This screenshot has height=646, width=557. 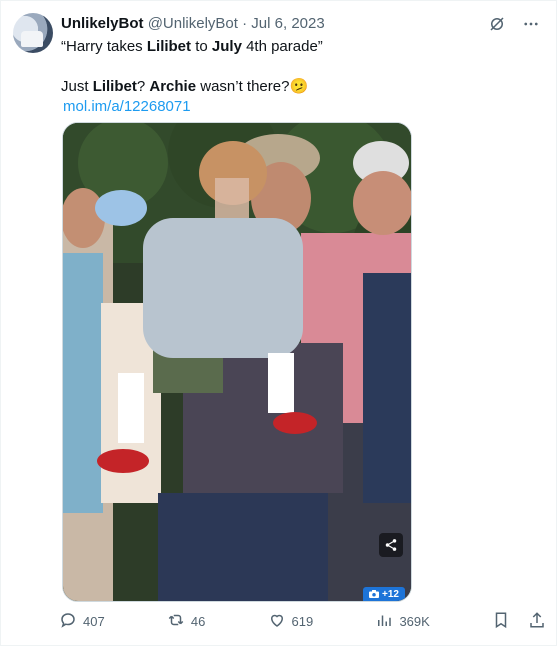 What do you see at coordinates (198, 621) in the screenshot?
I see `retweet-count: 46` at bounding box center [198, 621].